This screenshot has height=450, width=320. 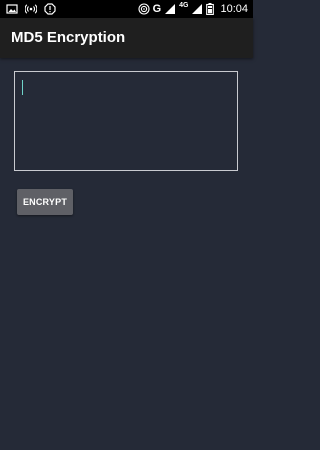 What do you see at coordinates (234, 9) in the screenshot?
I see `clock: 10:04` at bounding box center [234, 9].